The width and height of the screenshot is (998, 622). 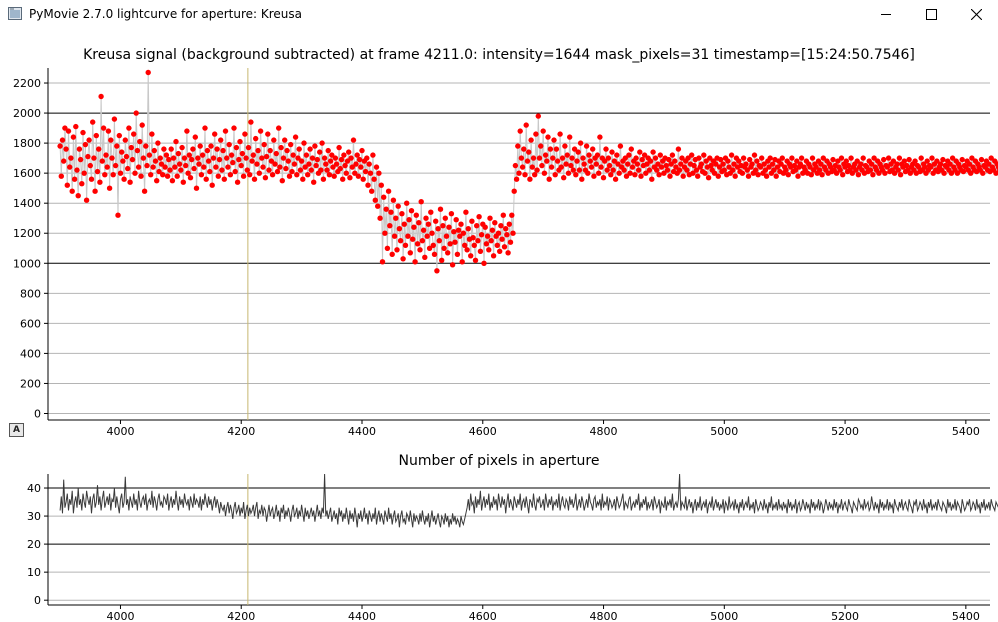 I want to click on y-tick-label: 30, so click(x=34, y=516).